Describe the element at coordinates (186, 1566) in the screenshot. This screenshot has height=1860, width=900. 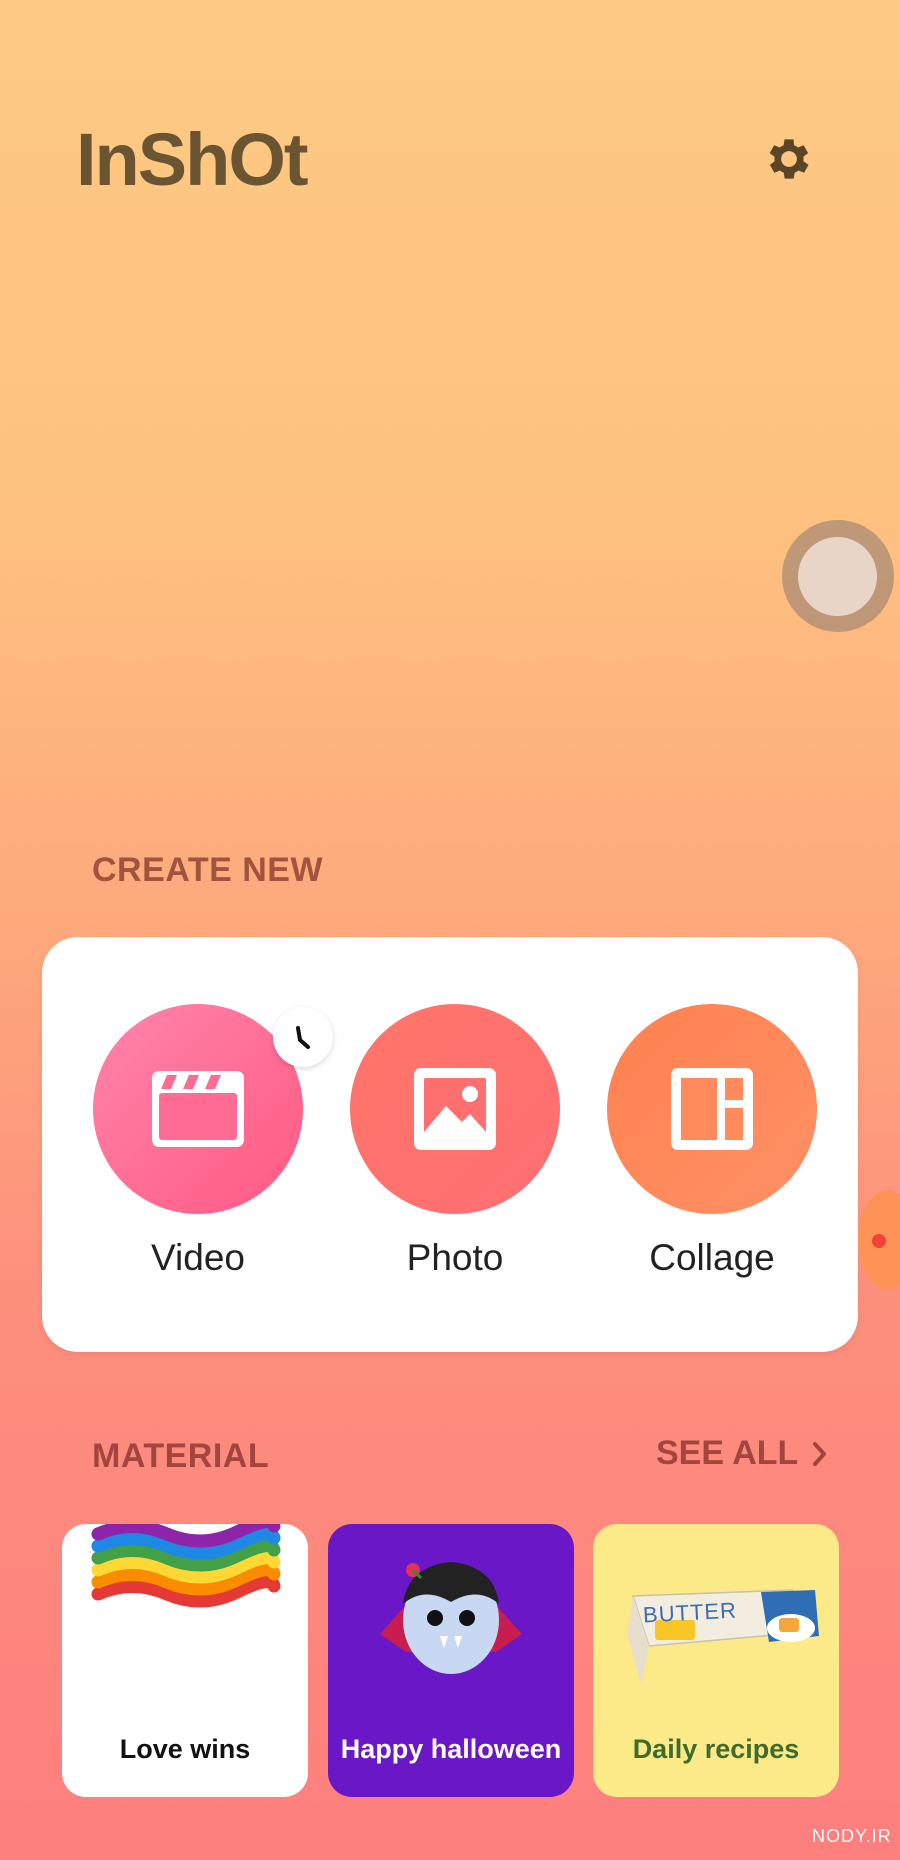
I see `rainbow-flag-icon` at that location.